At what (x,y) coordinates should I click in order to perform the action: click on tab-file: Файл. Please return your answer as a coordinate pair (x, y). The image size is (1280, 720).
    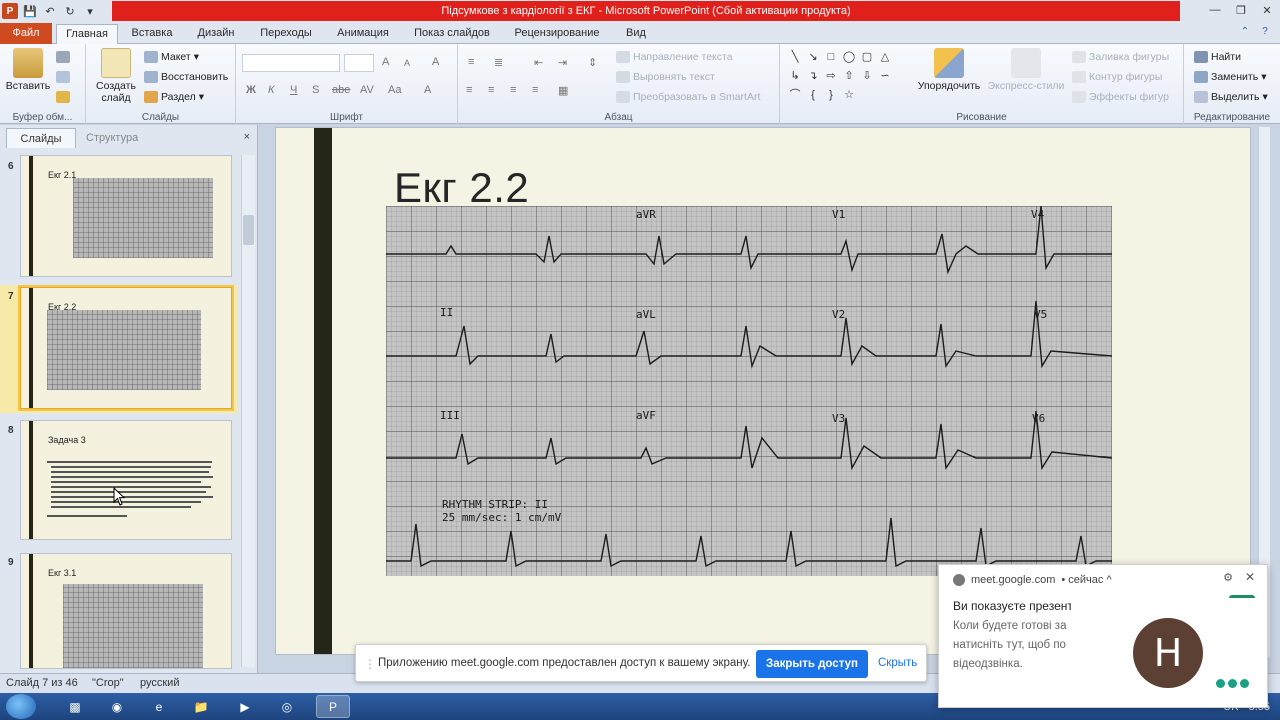
    Looking at the image, I should click on (26, 33).